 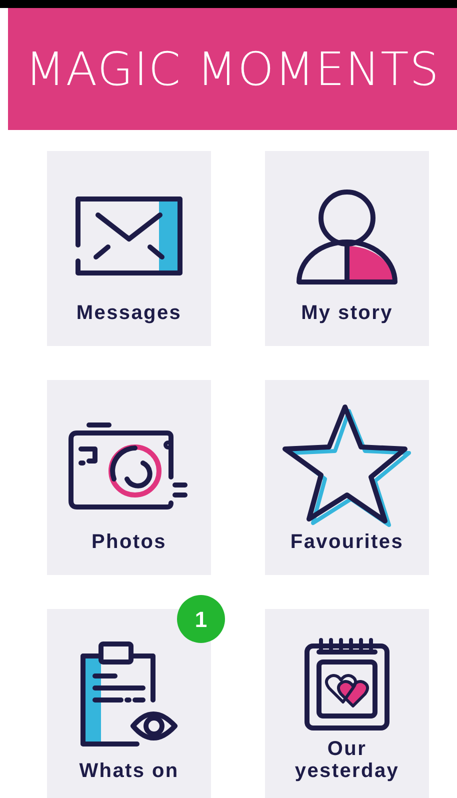 I want to click on person-icon, so click(x=347, y=237).